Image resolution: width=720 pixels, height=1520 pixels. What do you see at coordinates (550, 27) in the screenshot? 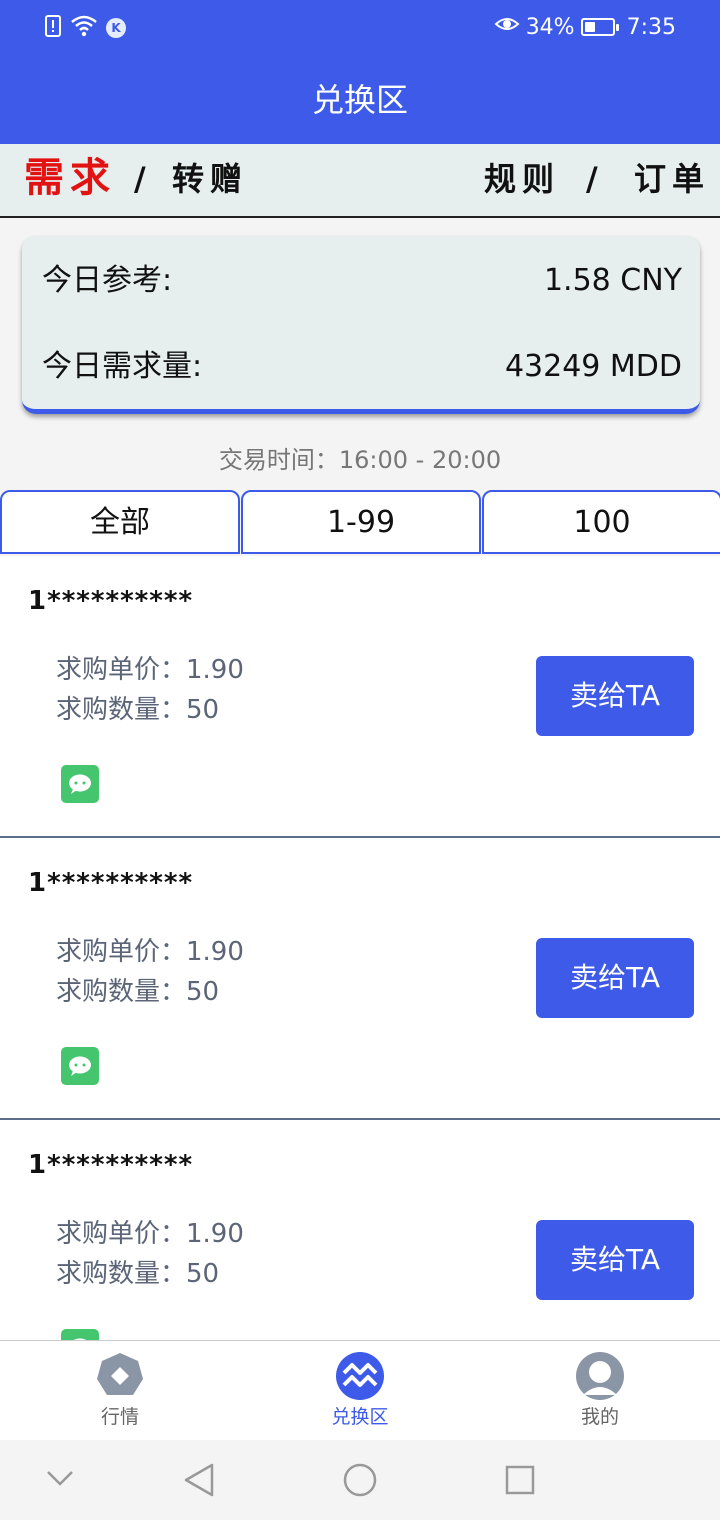
I see `battery-percent: 34%` at bounding box center [550, 27].